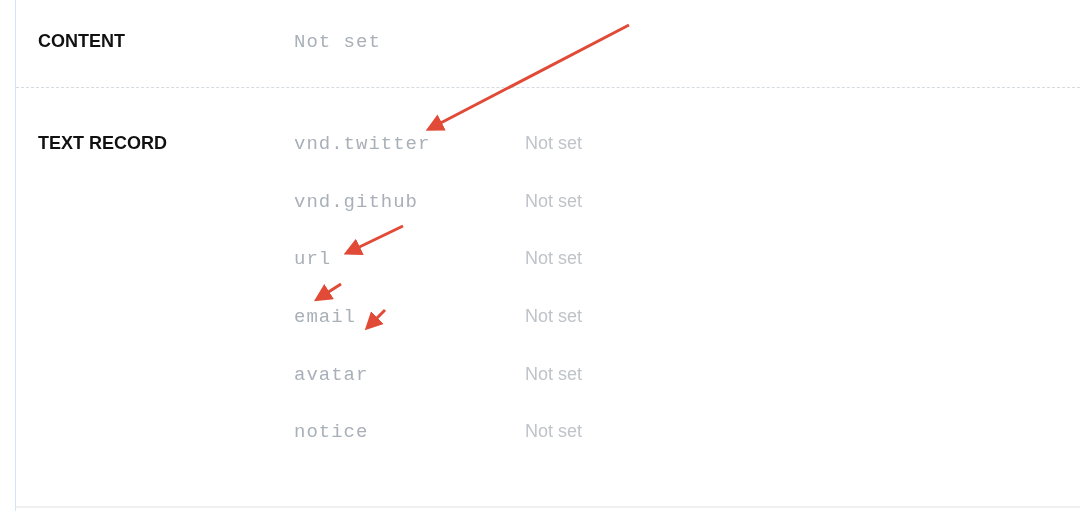 This screenshot has width=1080, height=511. What do you see at coordinates (331, 375) in the screenshot?
I see `record-key: avatar` at bounding box center [331, 375].